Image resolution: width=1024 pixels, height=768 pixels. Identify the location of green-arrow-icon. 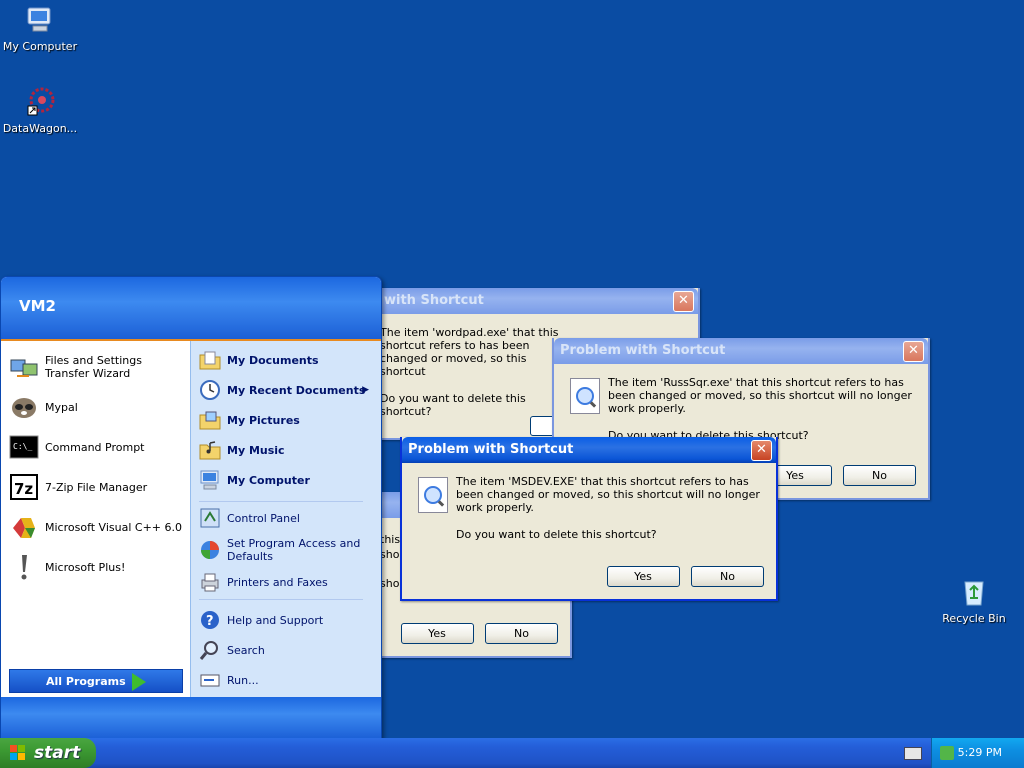
(139, 682).